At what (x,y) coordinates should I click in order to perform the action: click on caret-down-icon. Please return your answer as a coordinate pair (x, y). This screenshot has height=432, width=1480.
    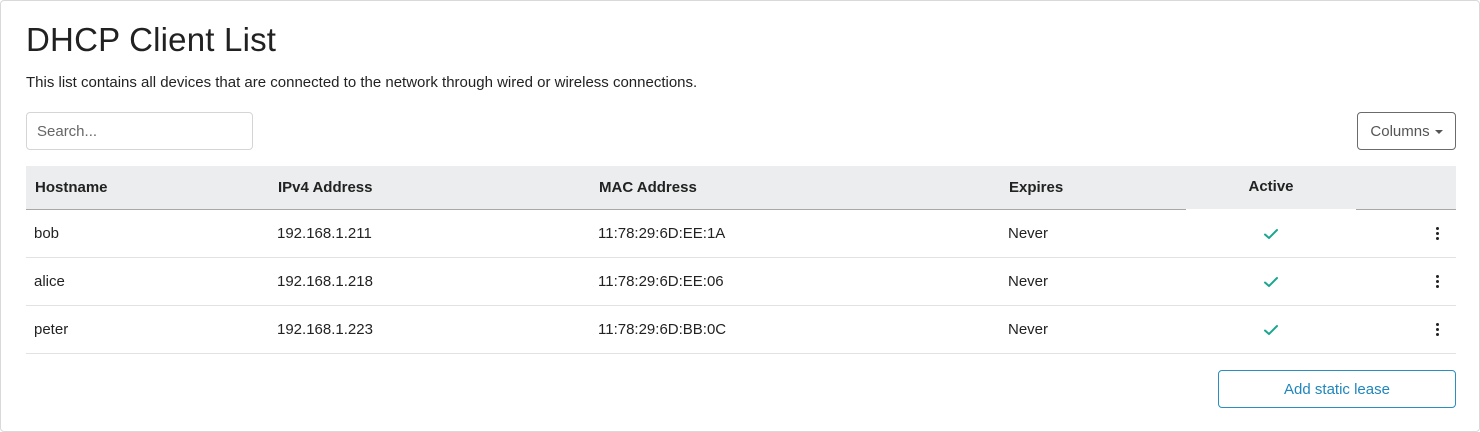
    Looking at the image, I should click on (1438, 131).